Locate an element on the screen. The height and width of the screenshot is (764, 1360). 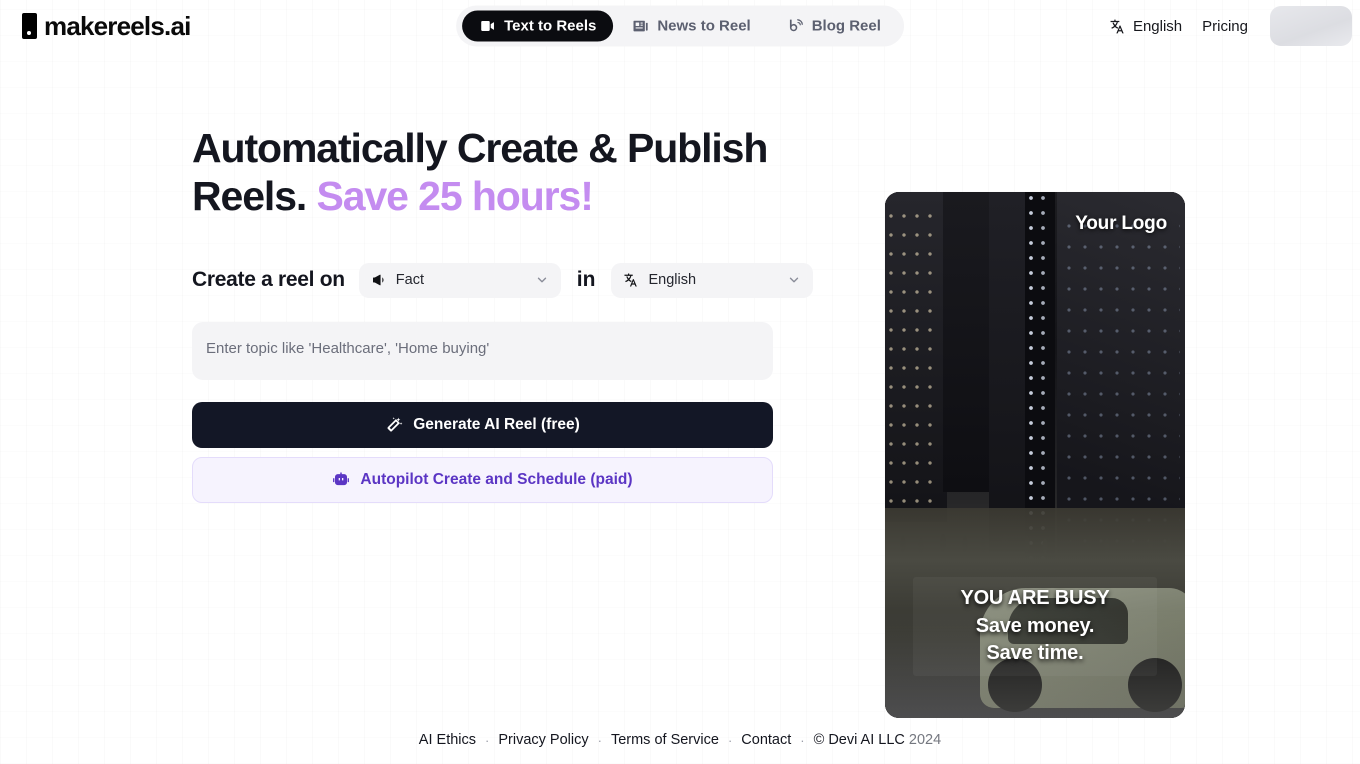
brand-logo: makereels.ai is located at coordinates (106, 26).